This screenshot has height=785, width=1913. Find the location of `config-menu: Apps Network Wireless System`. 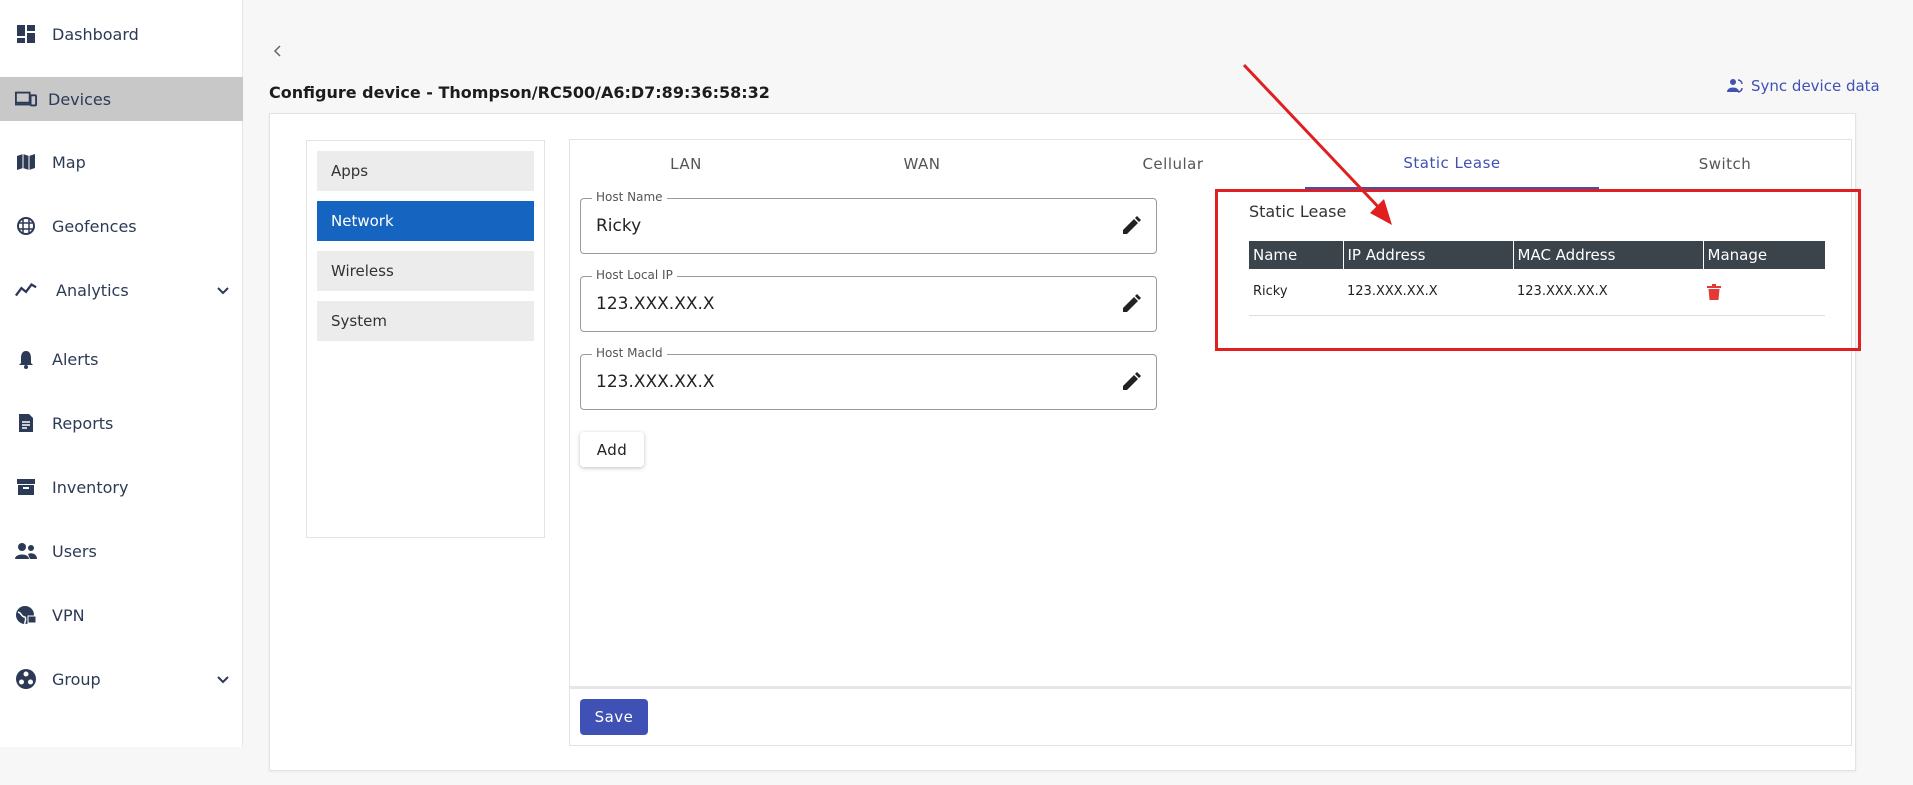

config-menu: Apps Network Wireless System is located at coordinates (425, 339).